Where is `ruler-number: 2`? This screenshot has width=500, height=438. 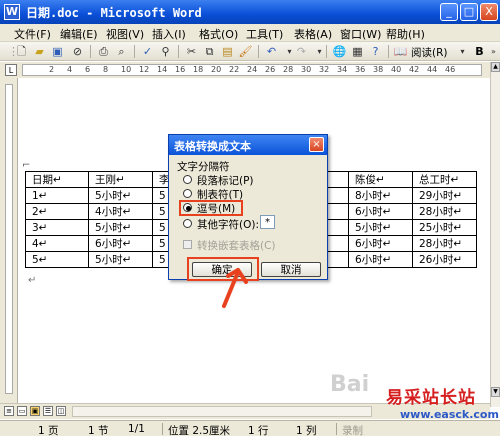
ruler-number: 2 is located at coordinates (52, 69).